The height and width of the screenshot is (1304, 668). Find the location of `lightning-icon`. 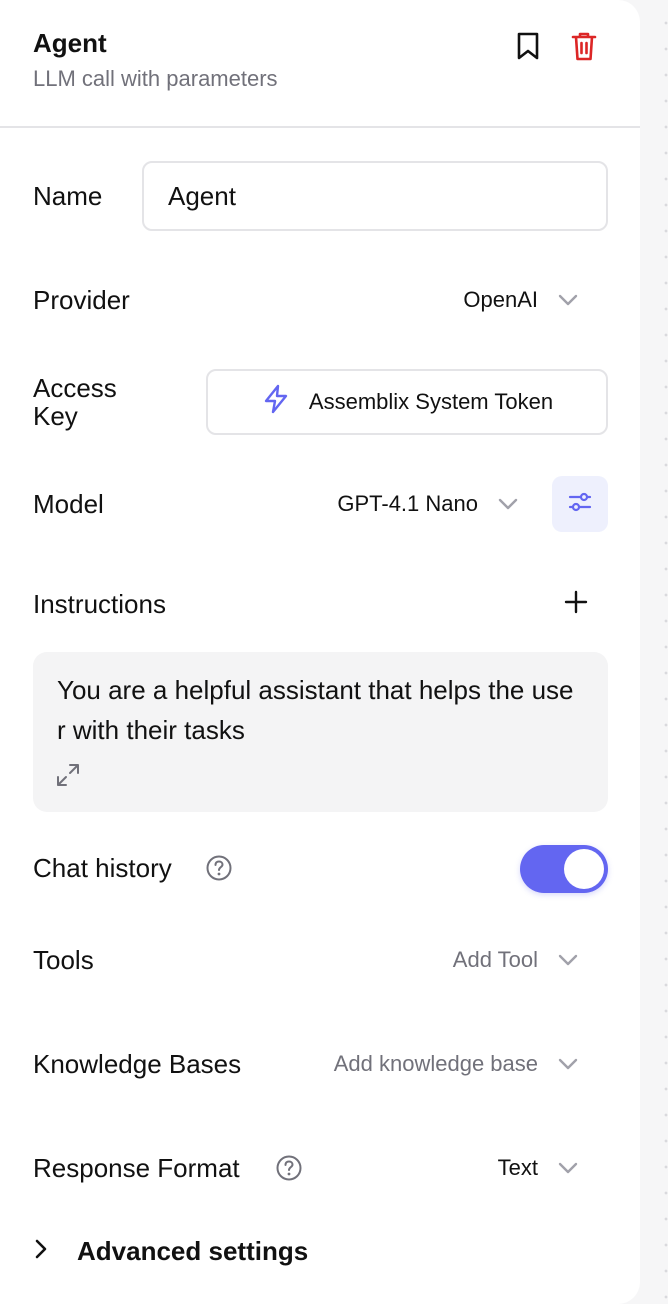

lightning-icon is located at coordinates (276, 402).